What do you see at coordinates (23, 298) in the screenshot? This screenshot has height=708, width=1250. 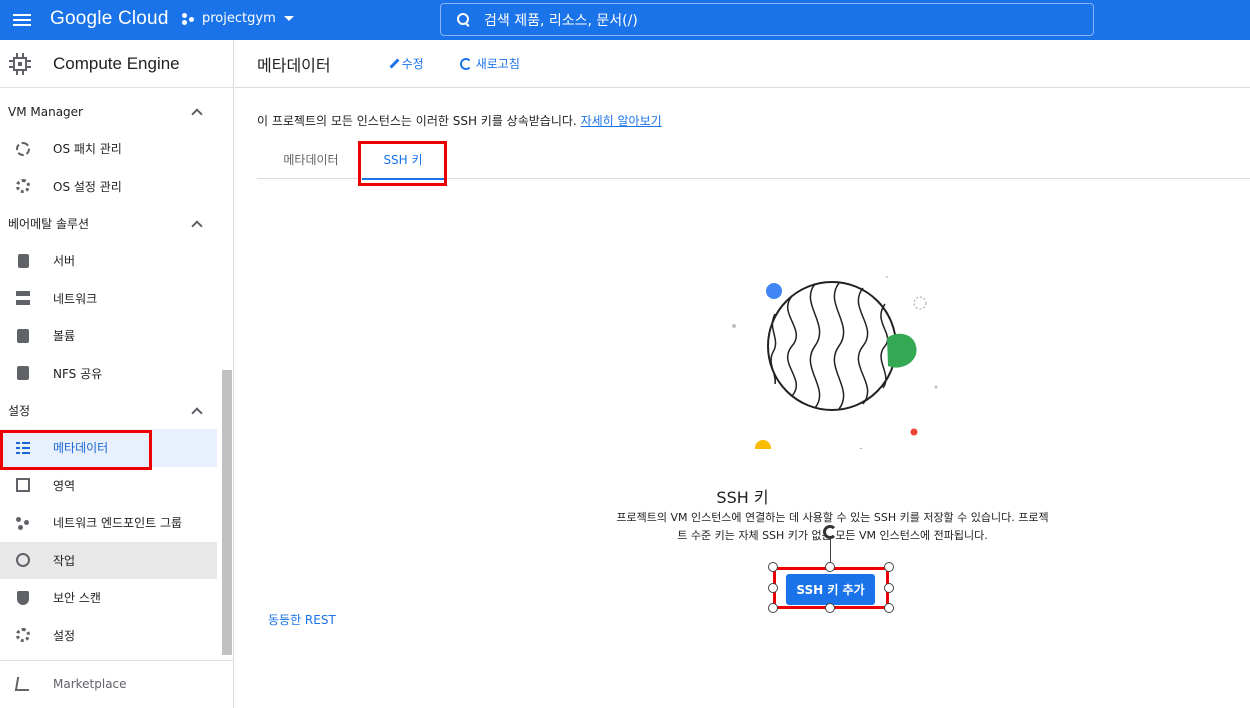 I see `network-icon` at bounding box center [23, 298].